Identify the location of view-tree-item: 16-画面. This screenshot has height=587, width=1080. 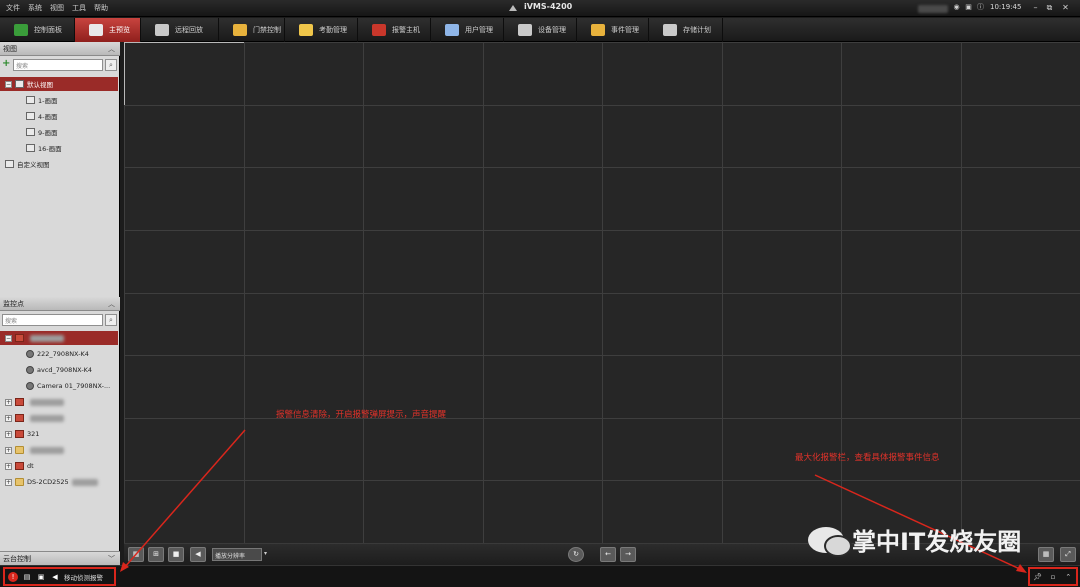
(59, 148).